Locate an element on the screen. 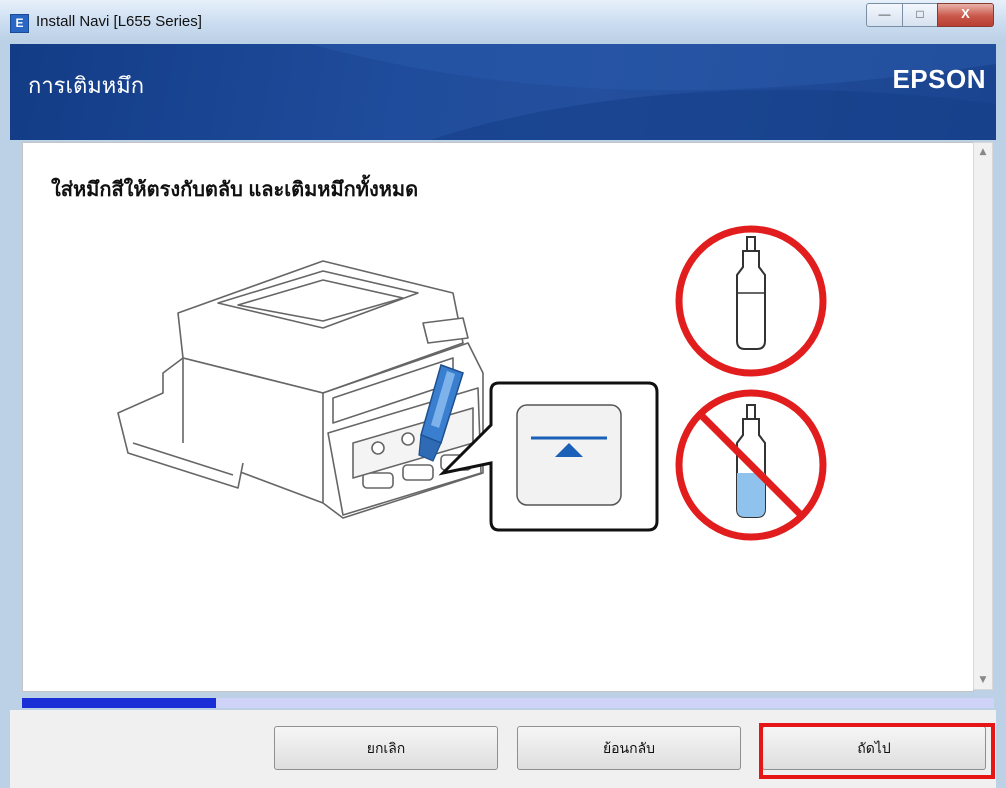 The image size is (1006, 788). maximize-button: □ is located at coordinates (920, 15).